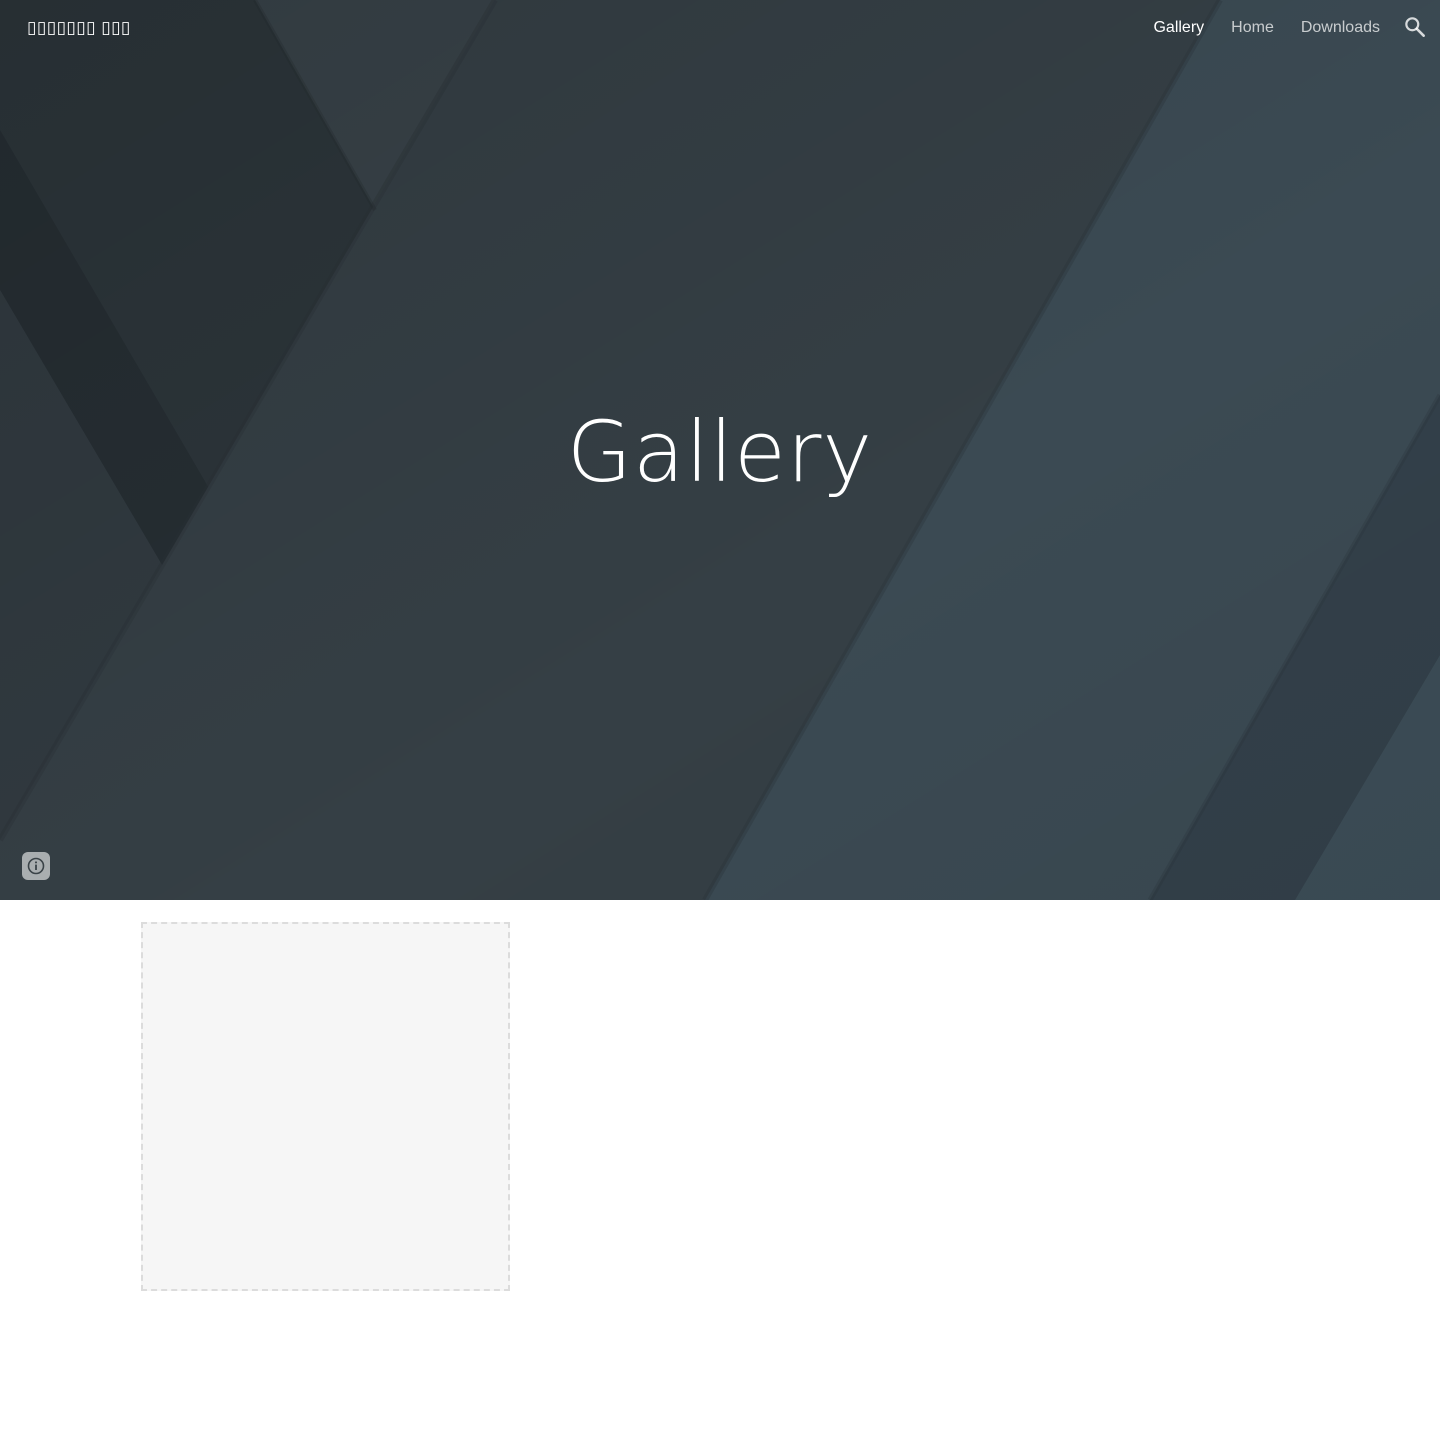 The height and width of the screenshot is (1429, 1440). I want to click on main-nav: Gallery Home Downloads, so click(1253, 28).